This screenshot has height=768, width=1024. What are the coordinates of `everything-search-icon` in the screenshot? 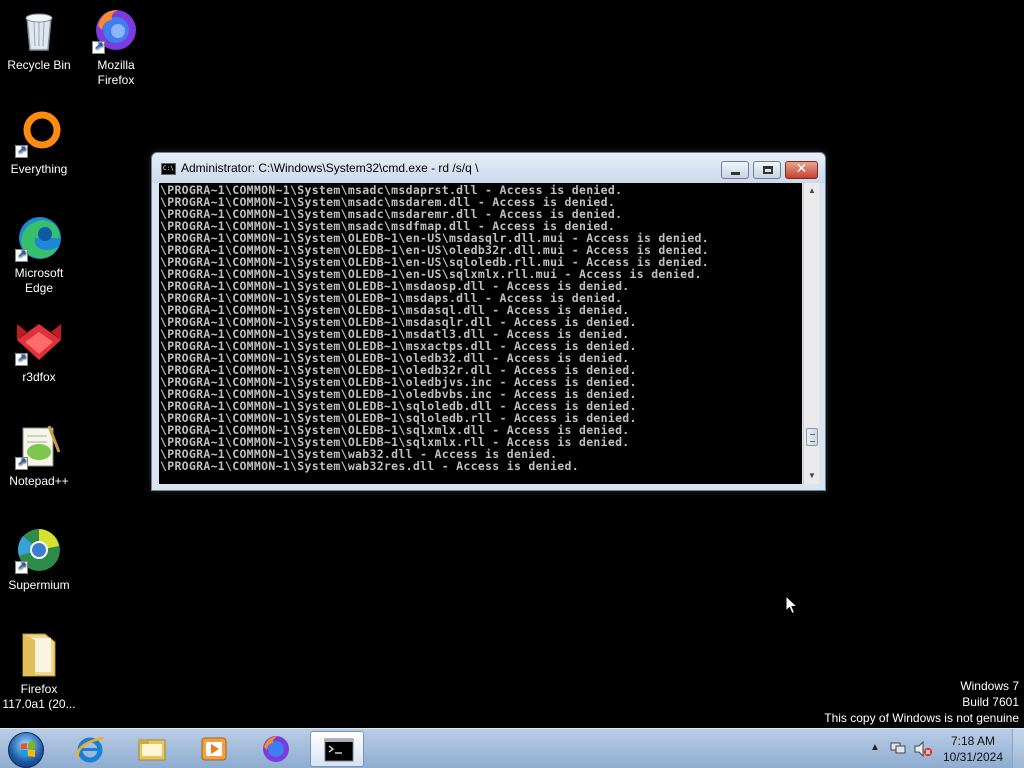 It's located at (39, 134).